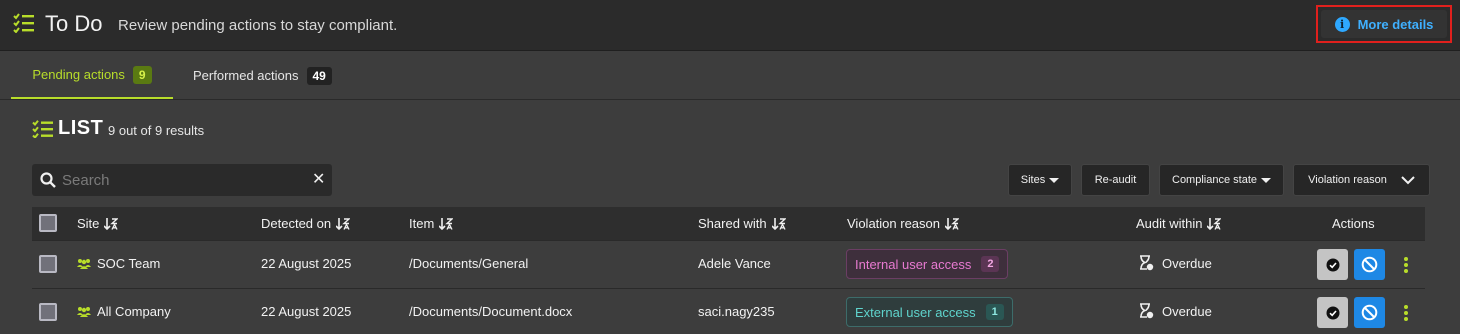 This screenshot has height=334, width=1460. Describe the element at coordinates (88, 223) in the screenshot. I see `column-label: Site` at that location.